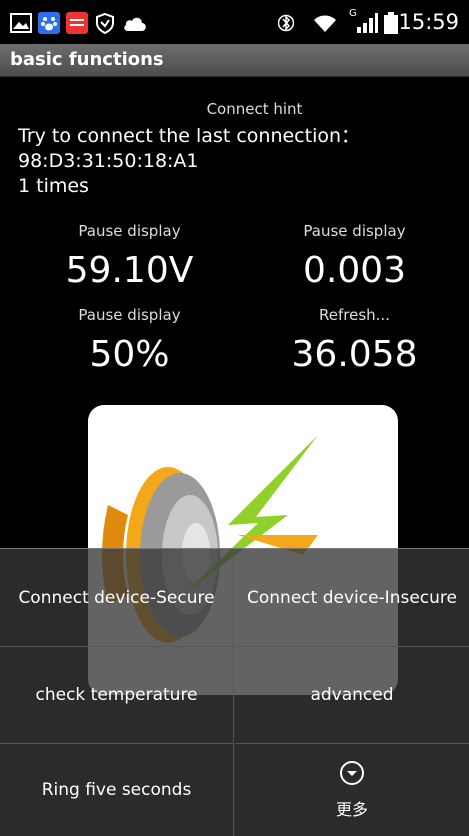 The height and width of the screenshot is (836, 469). I want to click on menu-item-ring-five-seconds: Ring five seconds, so click(117, 790).